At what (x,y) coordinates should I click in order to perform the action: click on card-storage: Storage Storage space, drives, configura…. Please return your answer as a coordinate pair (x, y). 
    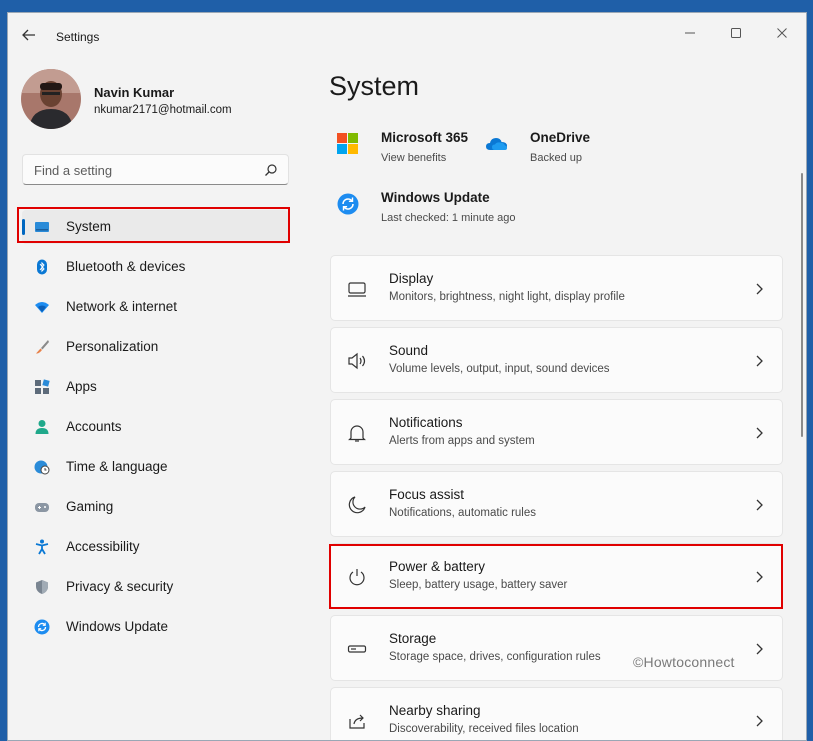
    Looking at the image, I should click on (556, 648).